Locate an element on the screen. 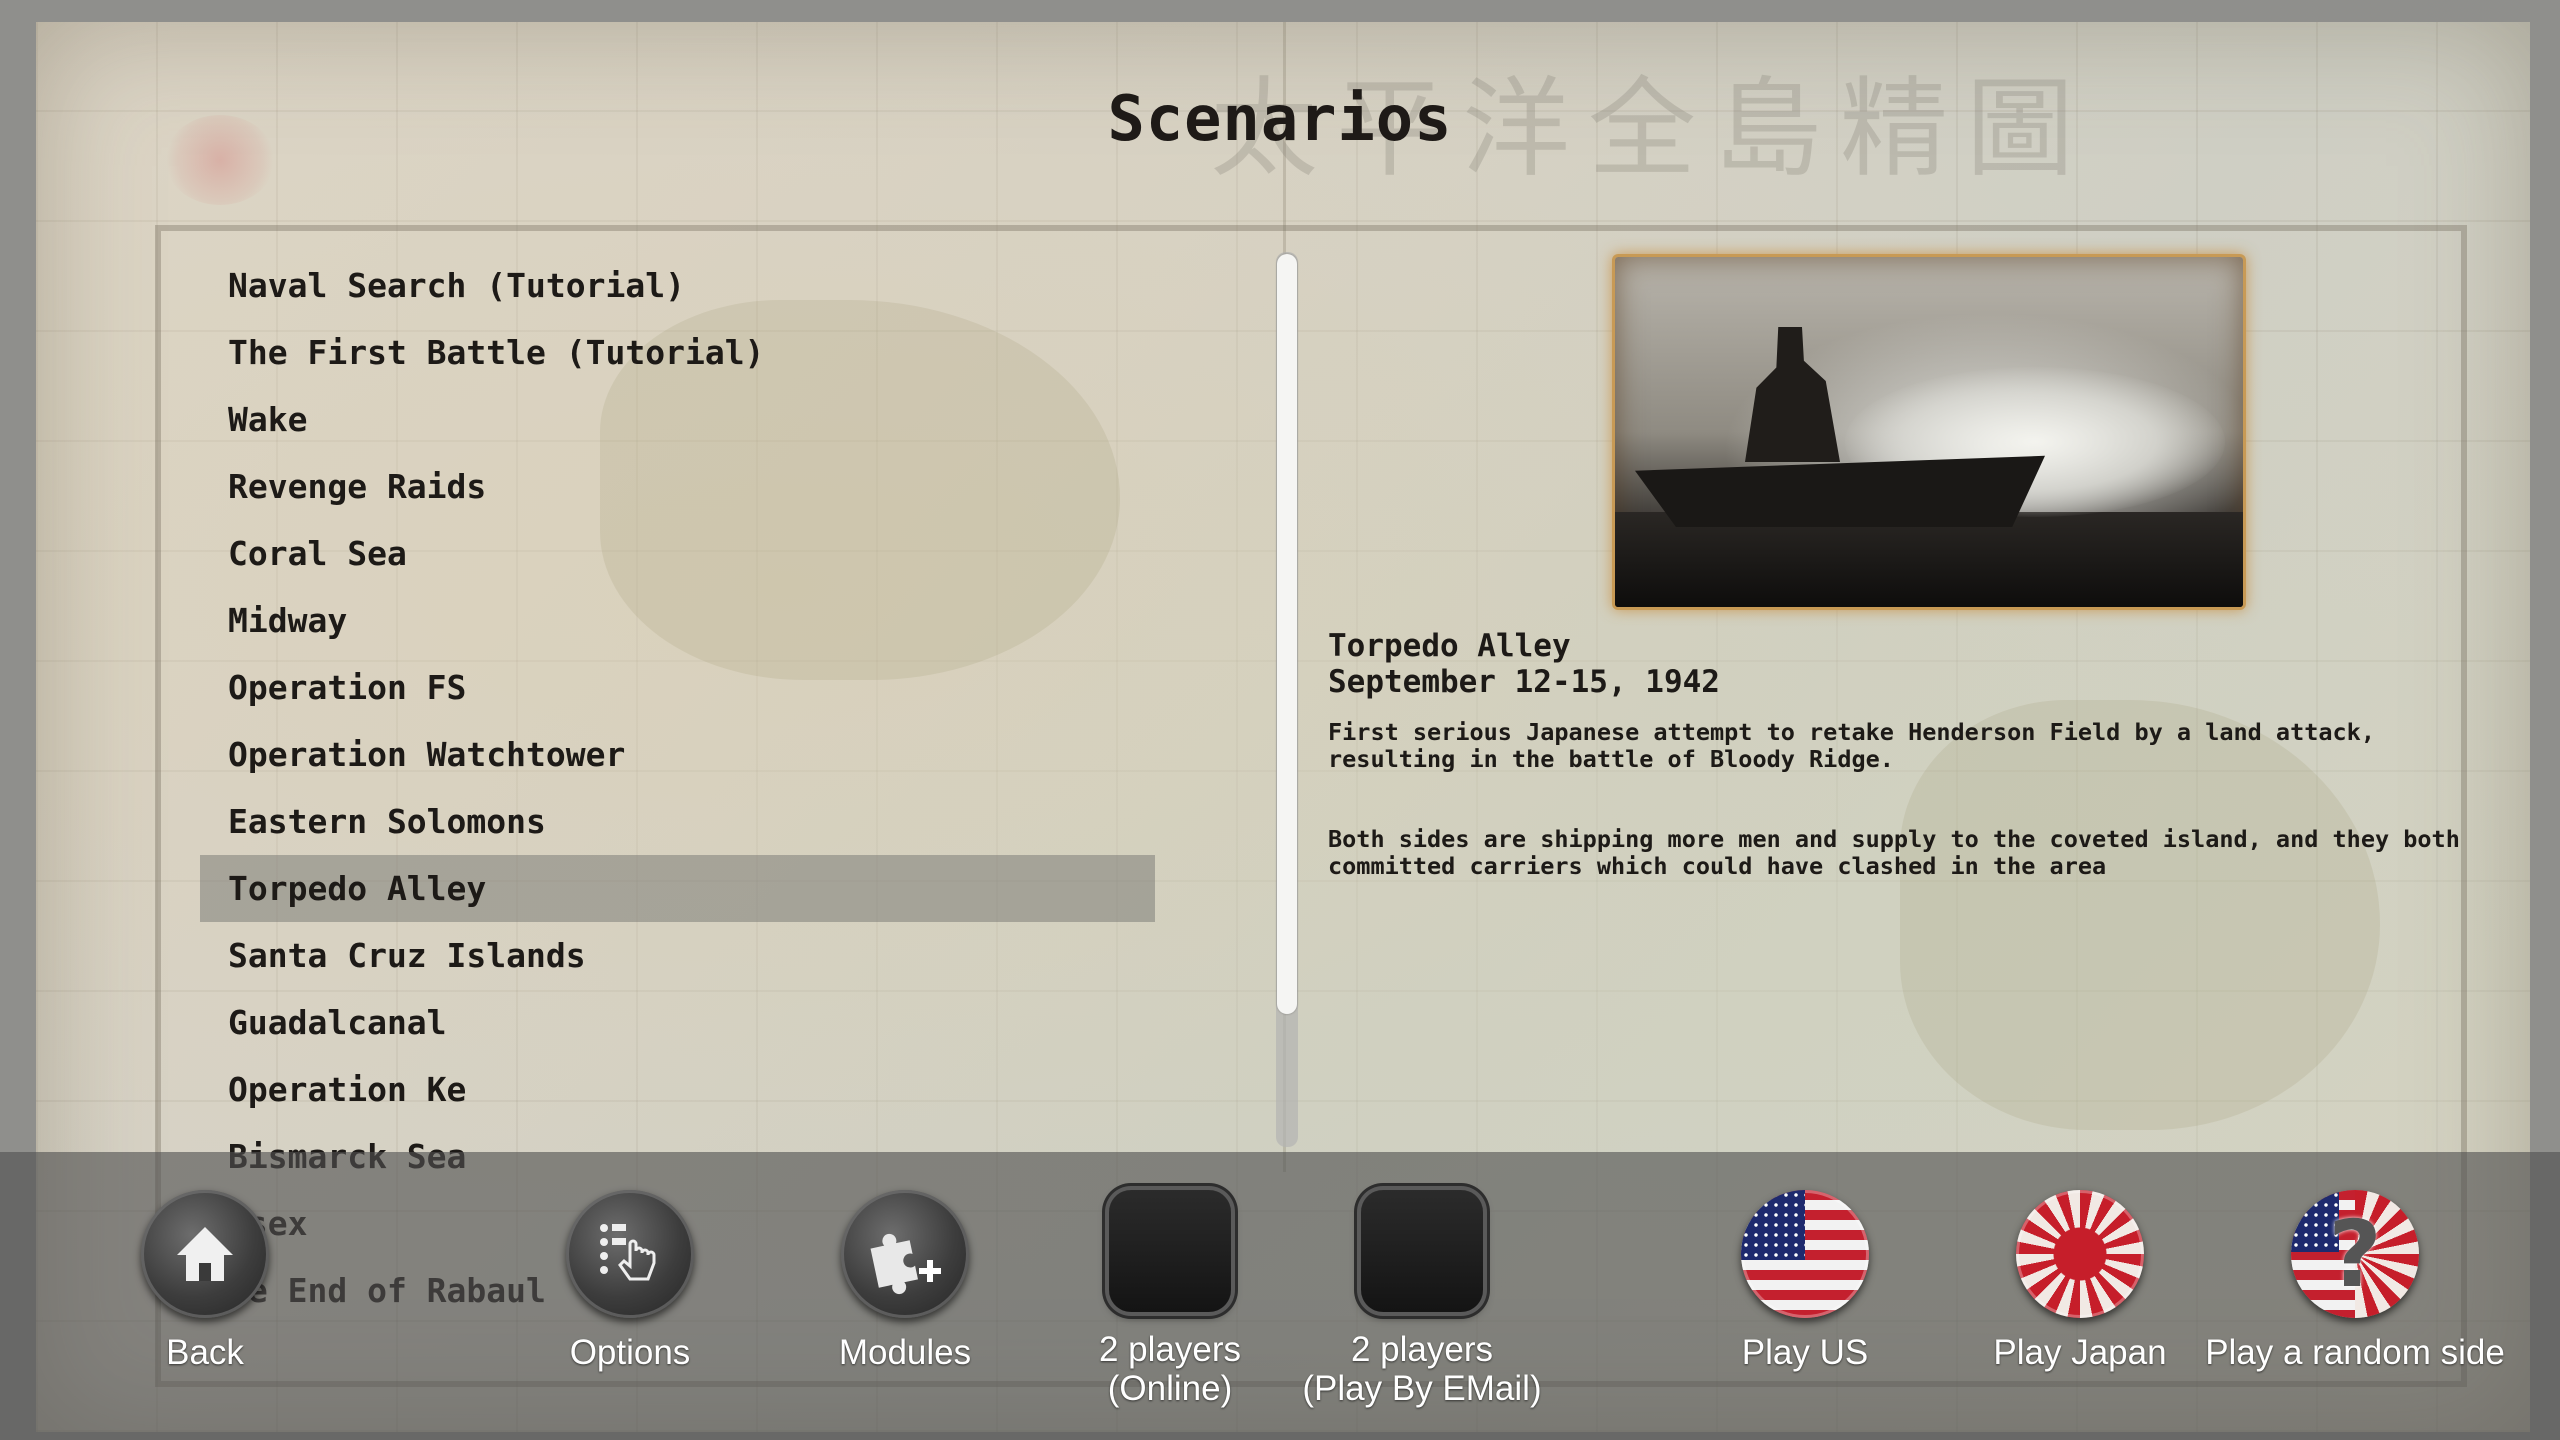 The width and height of the screenshot is (2560, 1440). options-label: Options is located at coordinates (630, 1352).